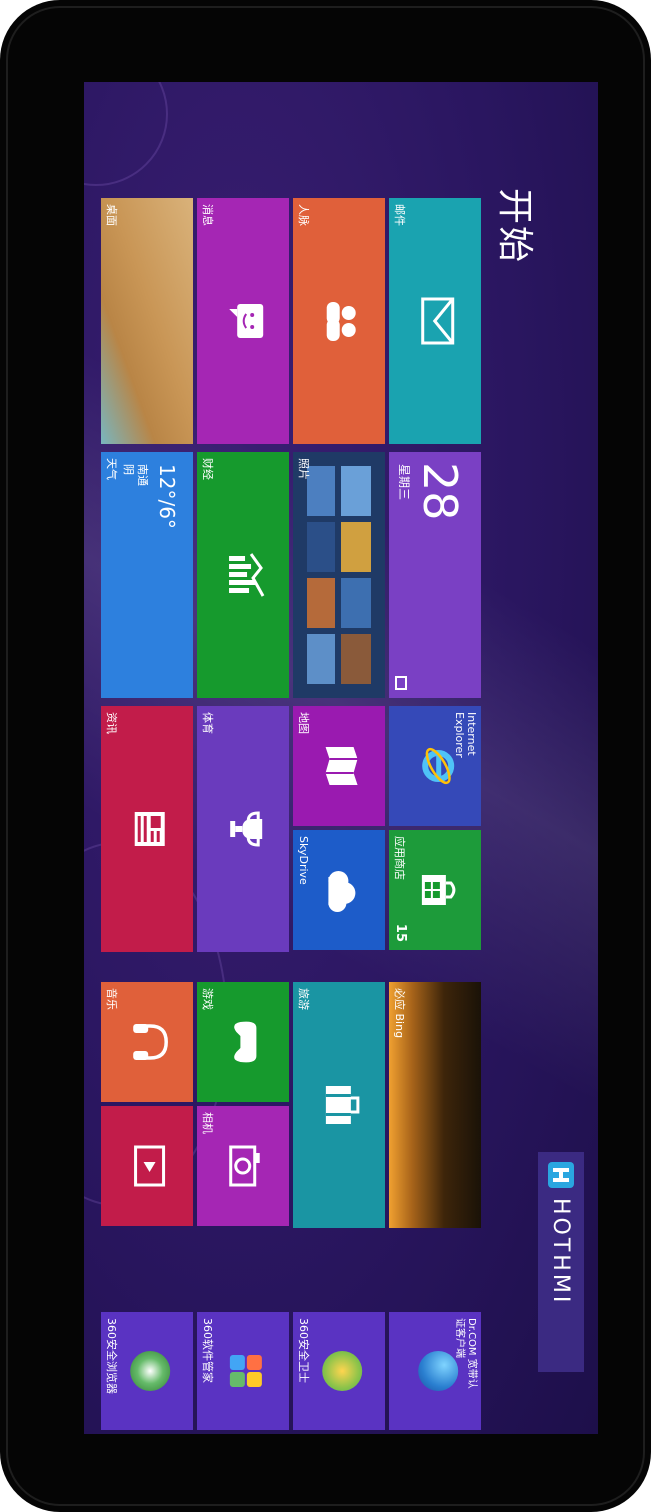 The image size is (651, 1512). Describe the element at coordinates (207, 723) in the screenshot. I see `tile-label: 体育` at that location.